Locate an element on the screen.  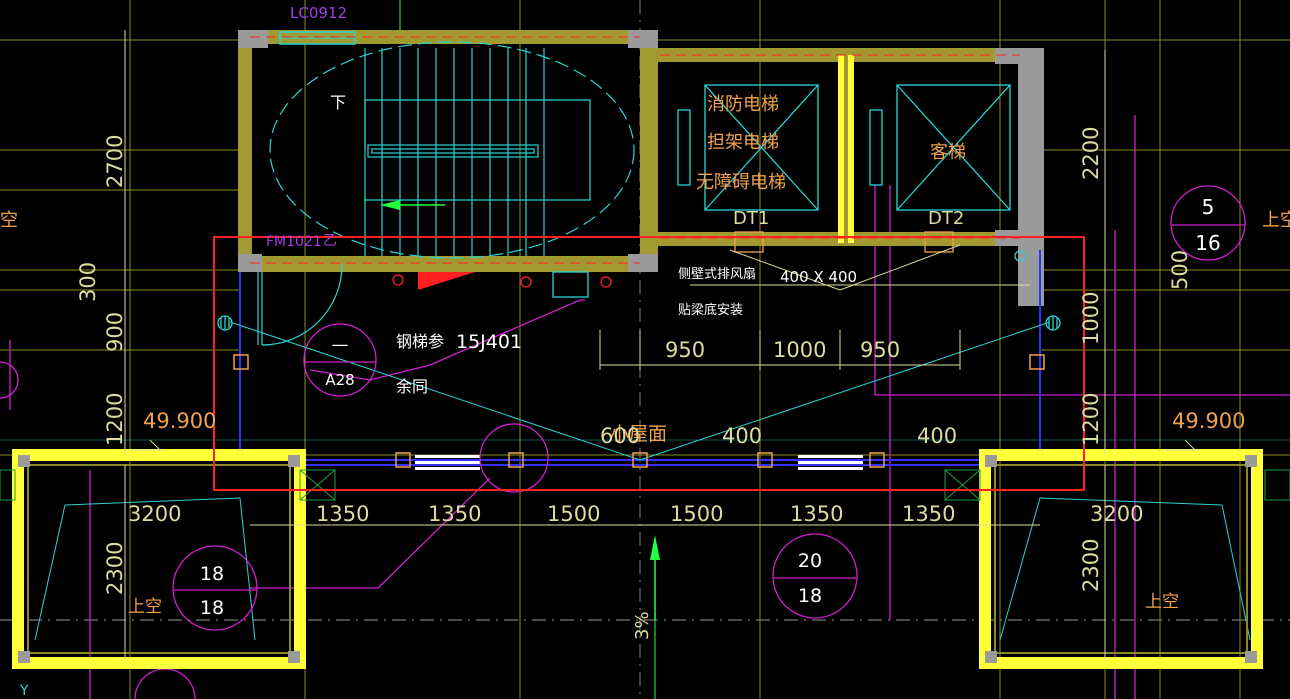
callout-left-top: 18 is located at coordinates (212, 574).